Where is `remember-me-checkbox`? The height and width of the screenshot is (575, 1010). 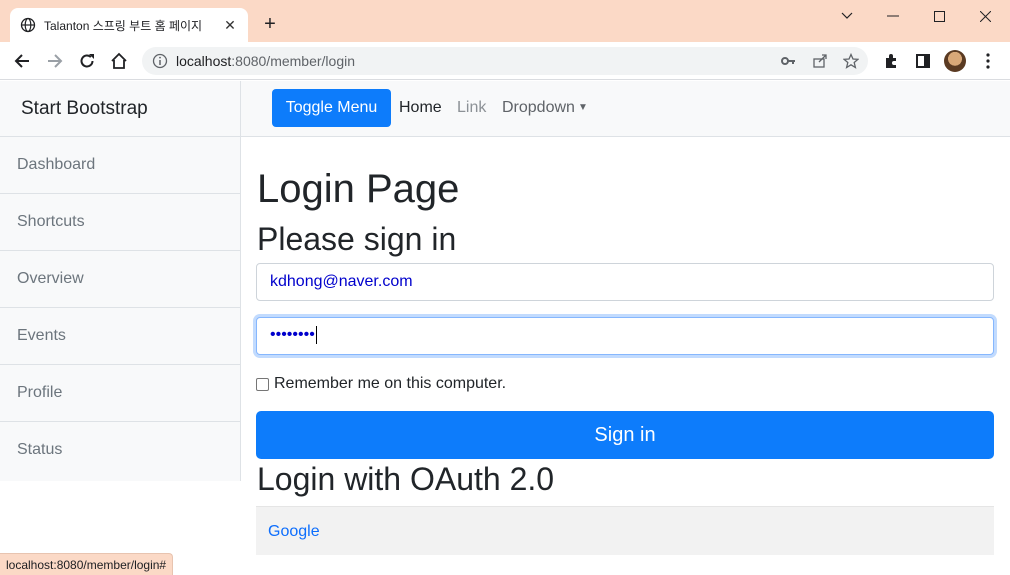
remember-me-checkbox is located at coordinates (262, 384).